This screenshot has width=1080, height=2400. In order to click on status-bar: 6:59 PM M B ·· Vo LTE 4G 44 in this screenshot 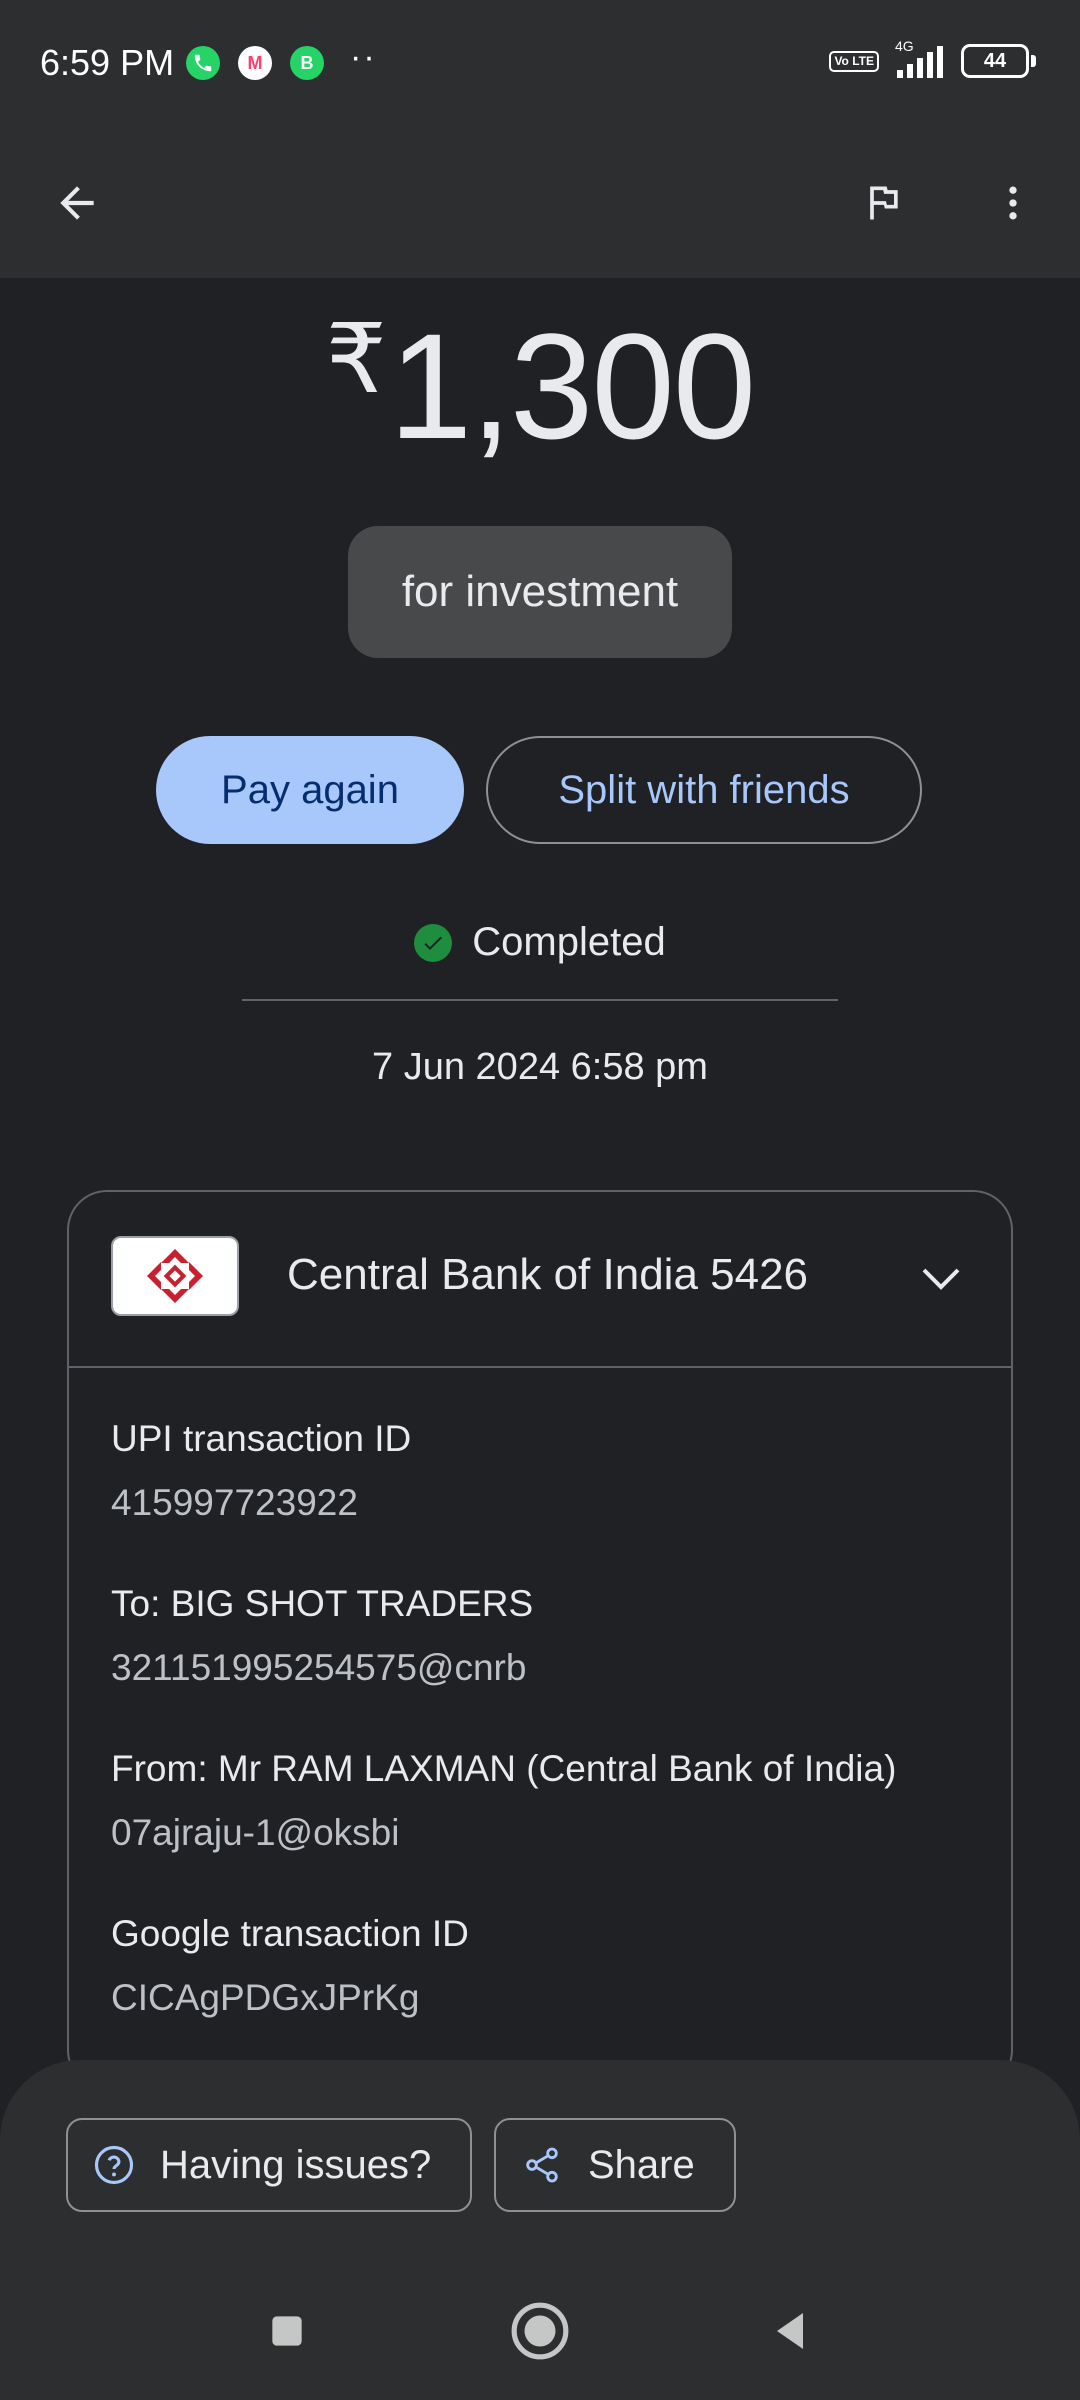, I will do `click(540, 64)`.